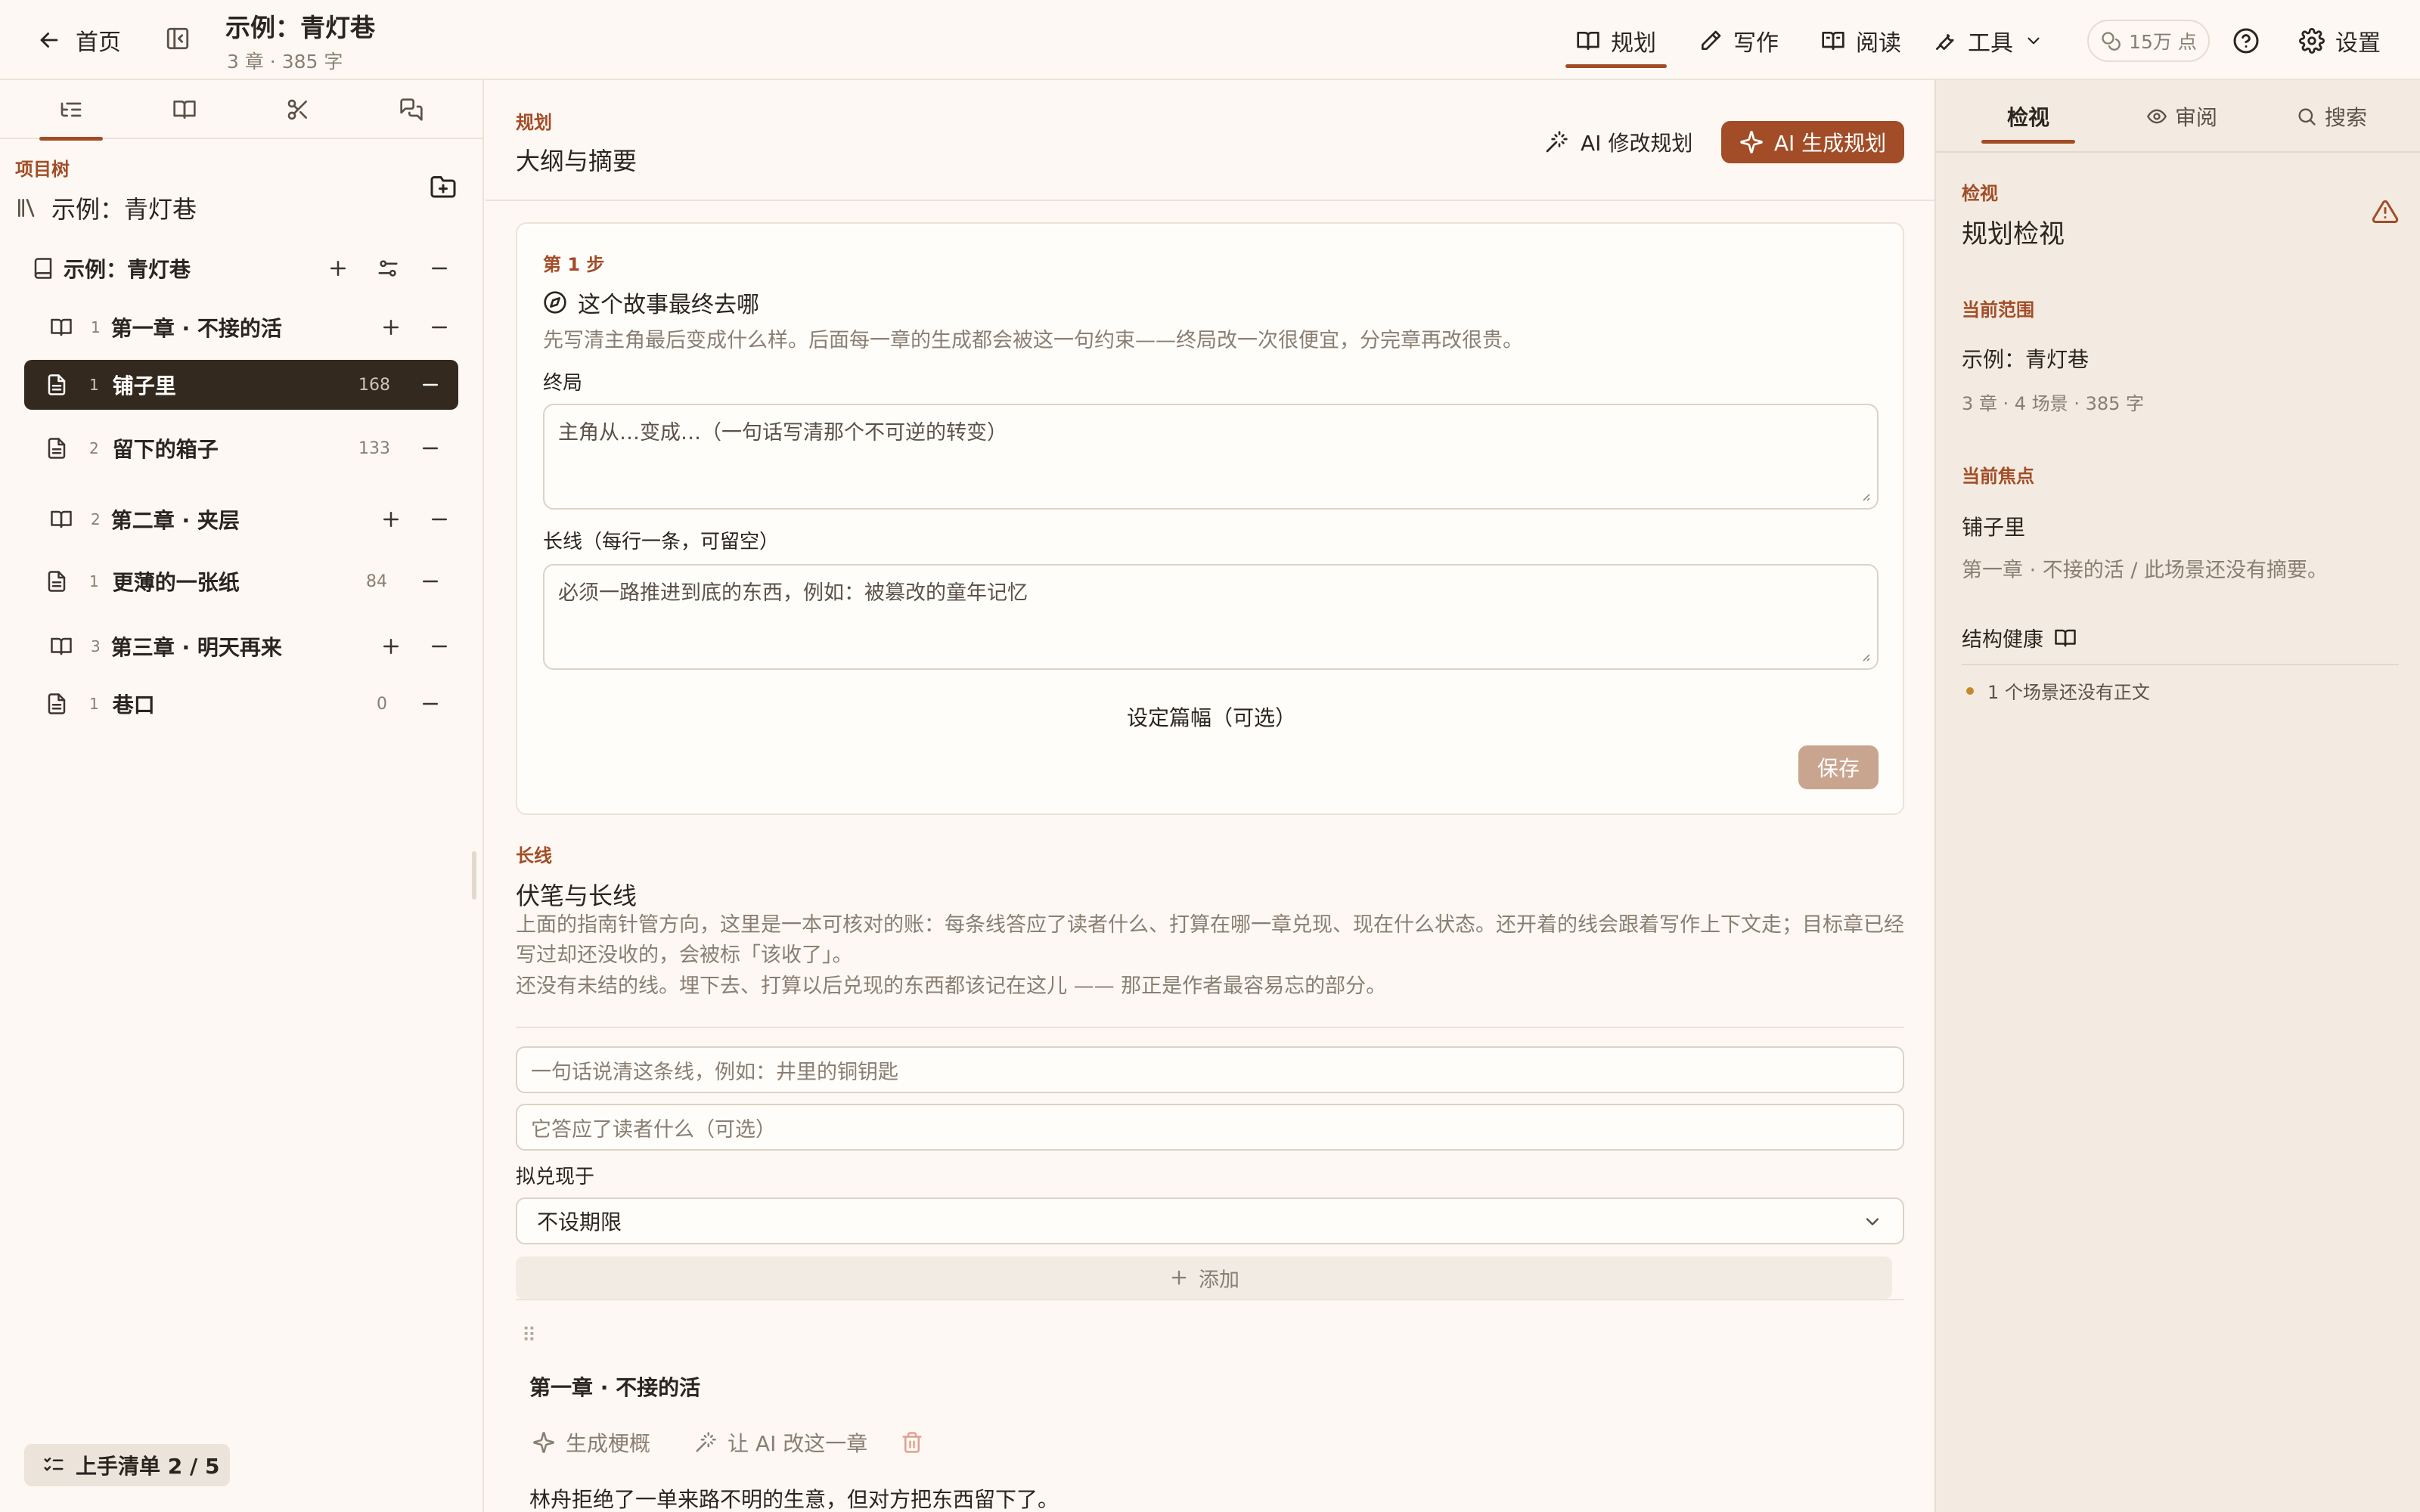 The width and height of the screenshot is (2420, 1512). Describe the element at coordinates (127, 1465) in the screenshot. I see `onboarding-checklist-button: 上手清单 2 / 5` at that location.